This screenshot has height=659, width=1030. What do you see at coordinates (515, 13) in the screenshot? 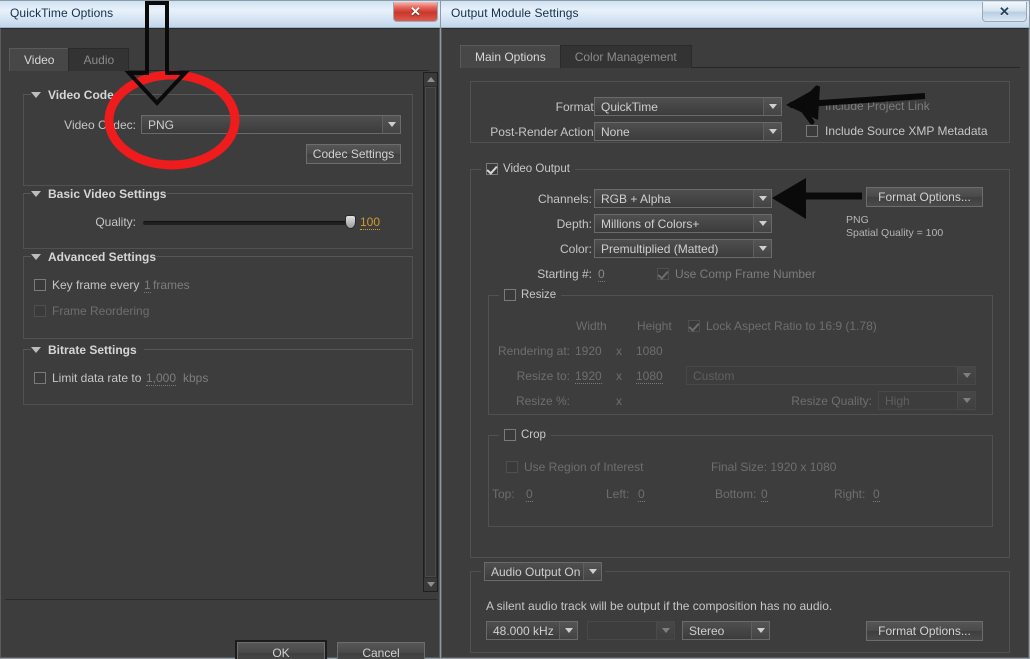
I see `output-module-title: Output Module Settings` at bounding box center [515, 13].